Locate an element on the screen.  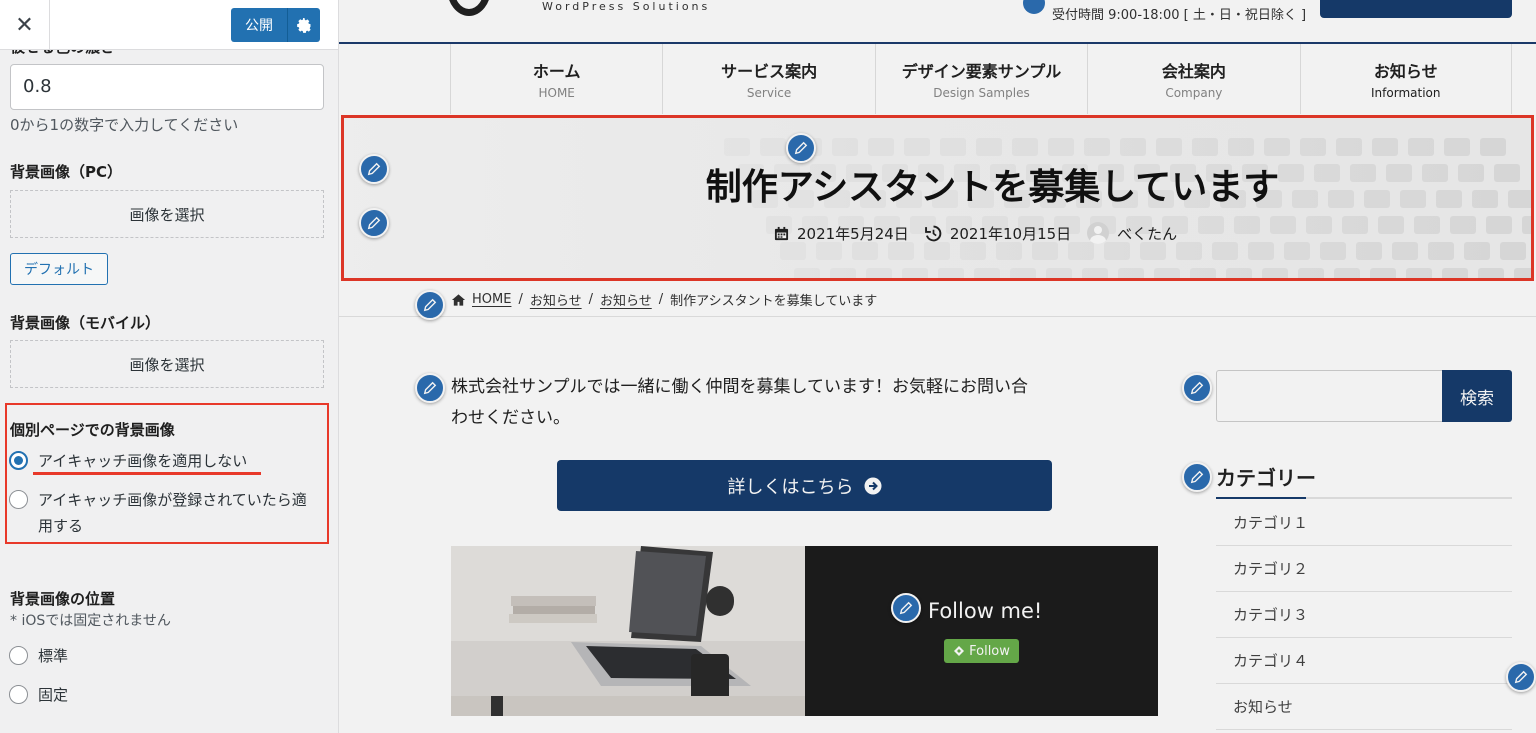
follow-me-text: Follow me! is located at coordinates (985, 611).